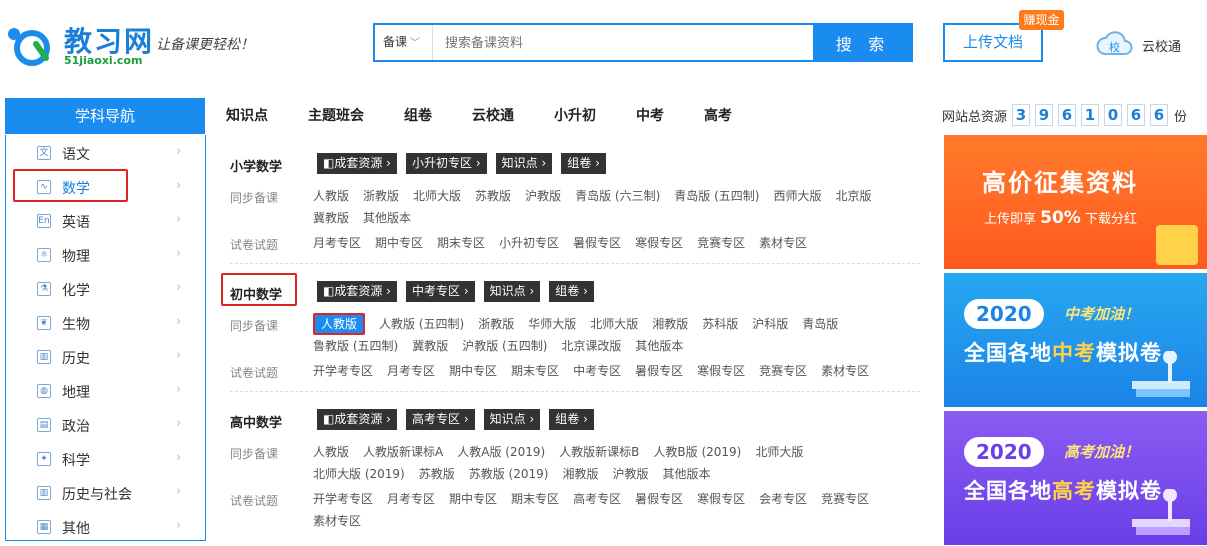  What do you see at coordinates (446, 163) in the screenshot?
I see `chip-zone: 小升初专区 ›` at bounding box center [446, 163].